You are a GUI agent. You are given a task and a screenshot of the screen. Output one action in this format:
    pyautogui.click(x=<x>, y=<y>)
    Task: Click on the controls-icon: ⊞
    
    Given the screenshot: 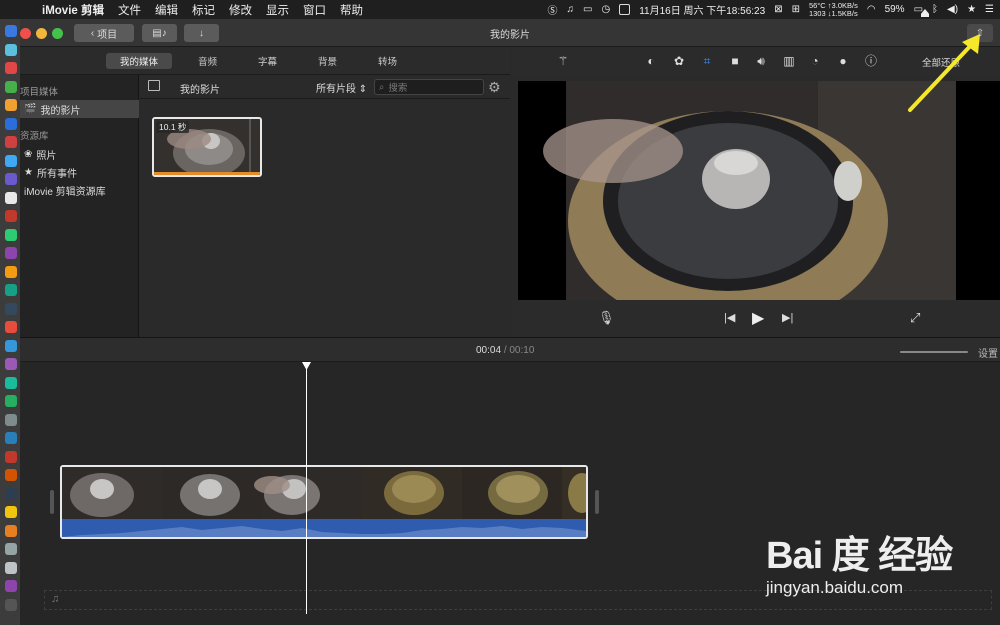 What is the action you would take?
    pyautogui.click(x=796, y=9)
    